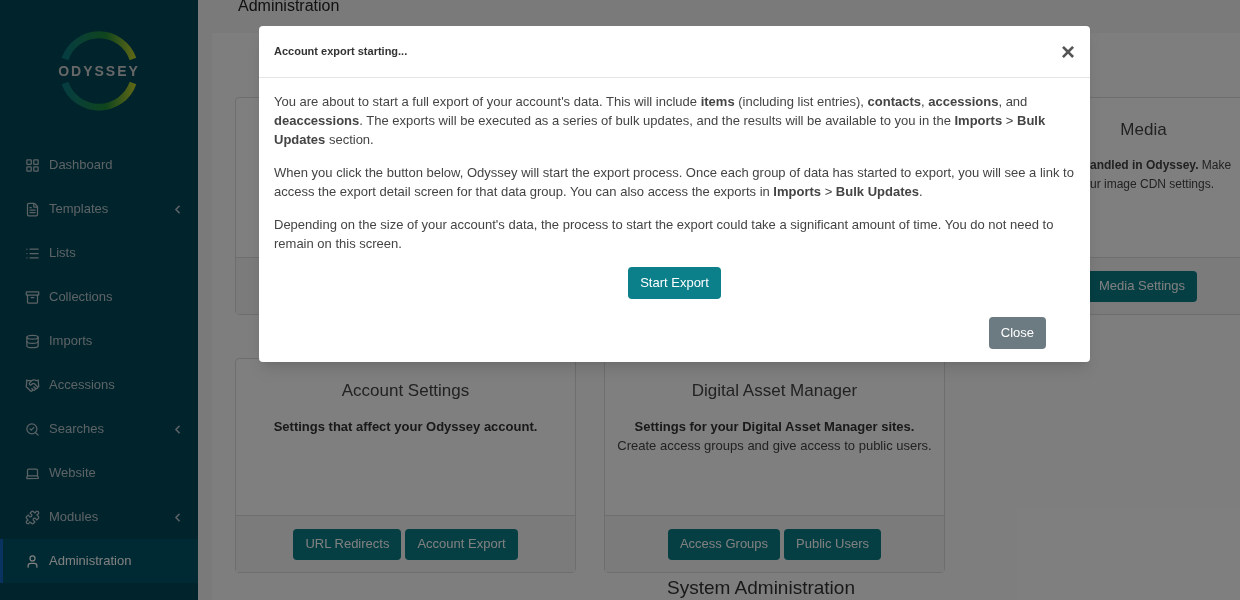 This screenshot has width=1240, height=600. What do you see at coordinates (99, 385) in the screenshot?
I see `sidebar-item: Accessions` at bounding box center [99, 385].